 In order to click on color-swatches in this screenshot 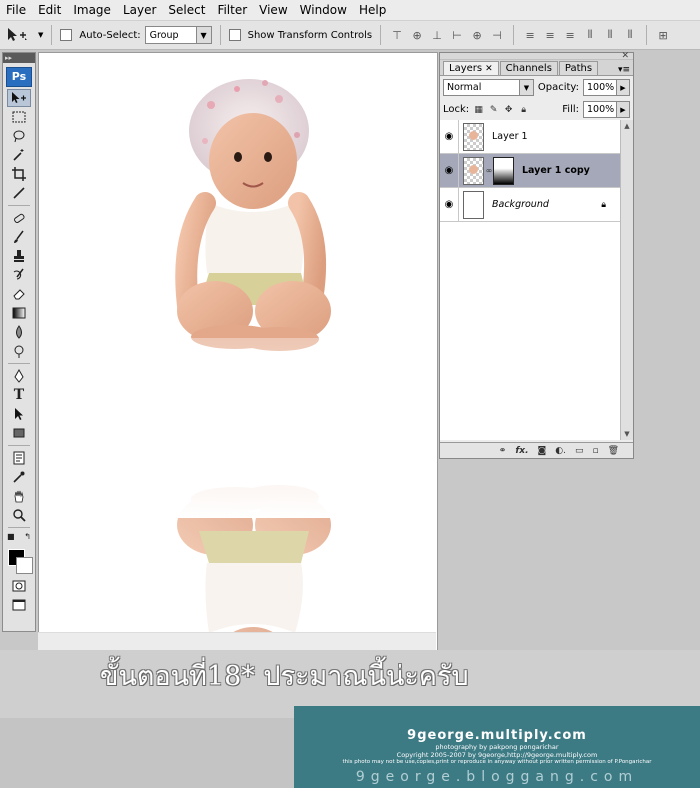, I will do `click(19, 559)`.